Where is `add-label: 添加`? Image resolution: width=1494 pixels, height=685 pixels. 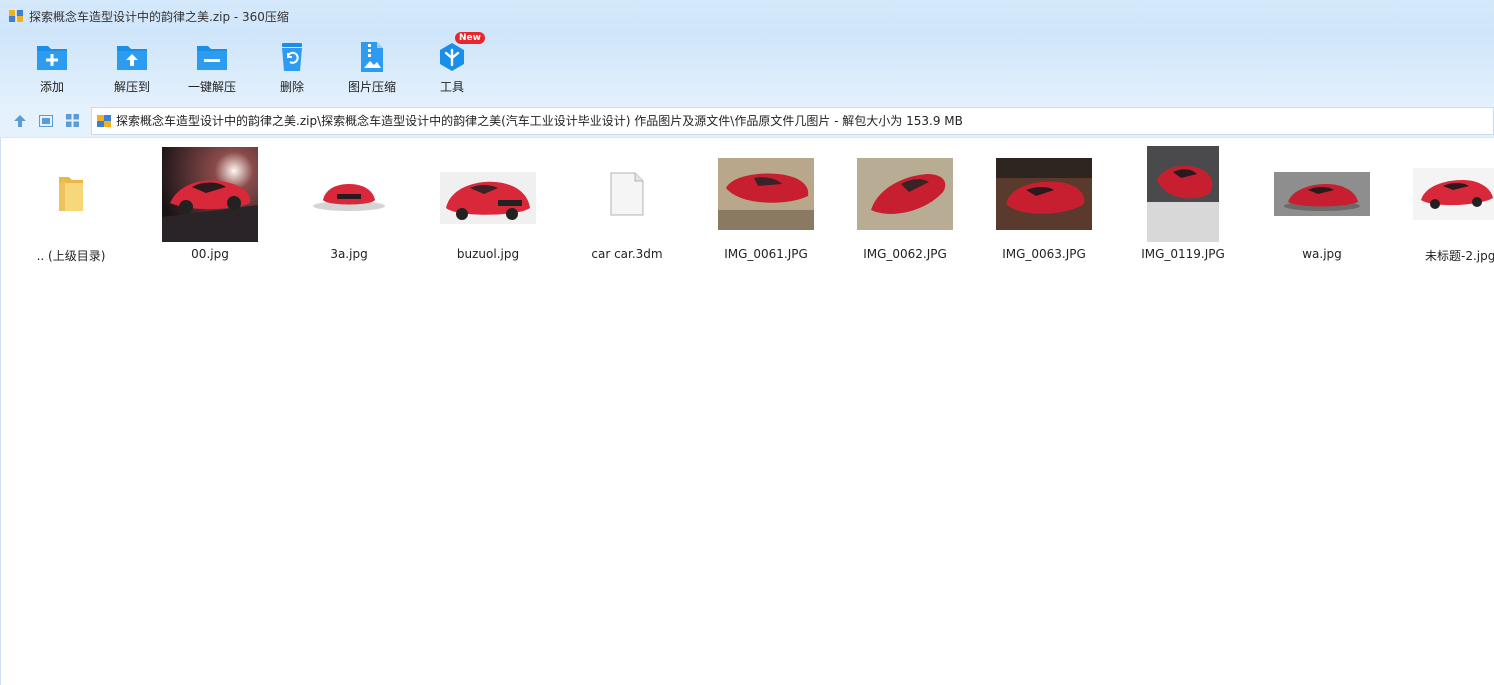
add-label: 添加 is located at coordinates (51, 87).